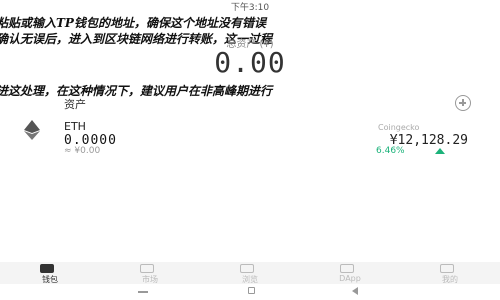  Describe the element at coordinates (463, 103) in the screenshot. I see `add-token-icon` at that location.